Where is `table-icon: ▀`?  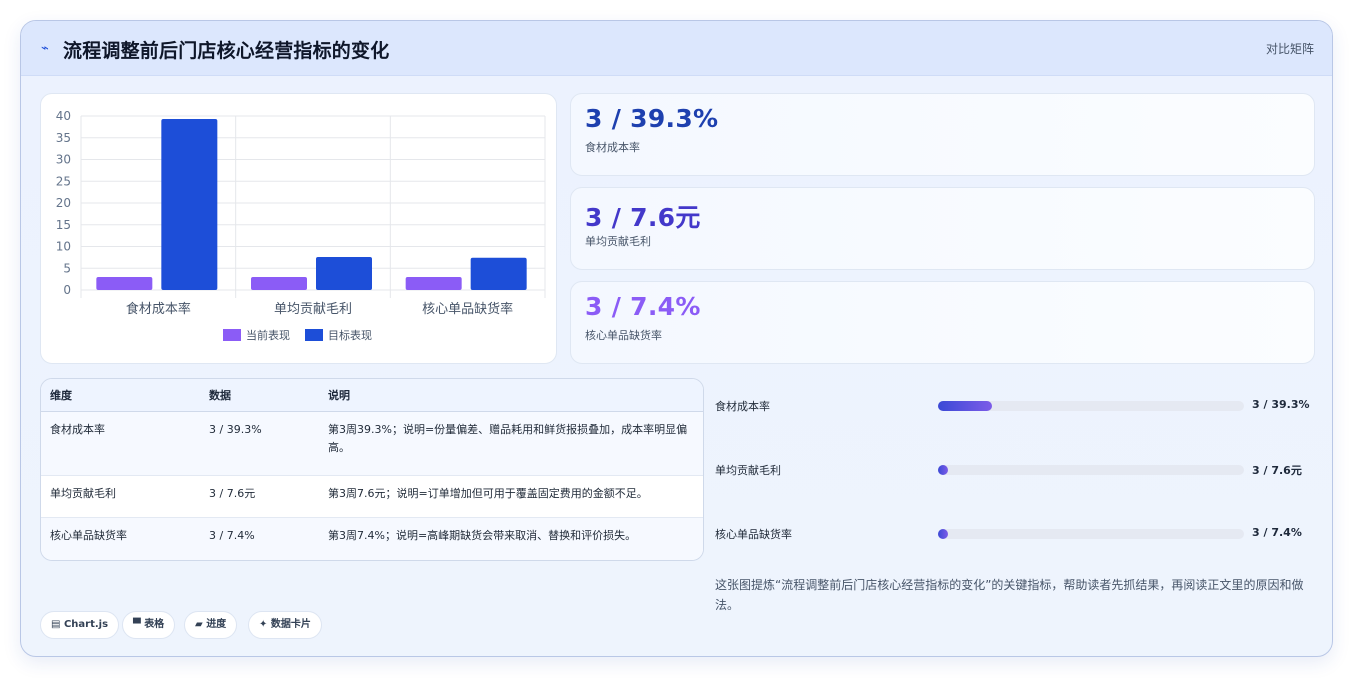
table-icon: ▀ is located at coordinates (137, 624).